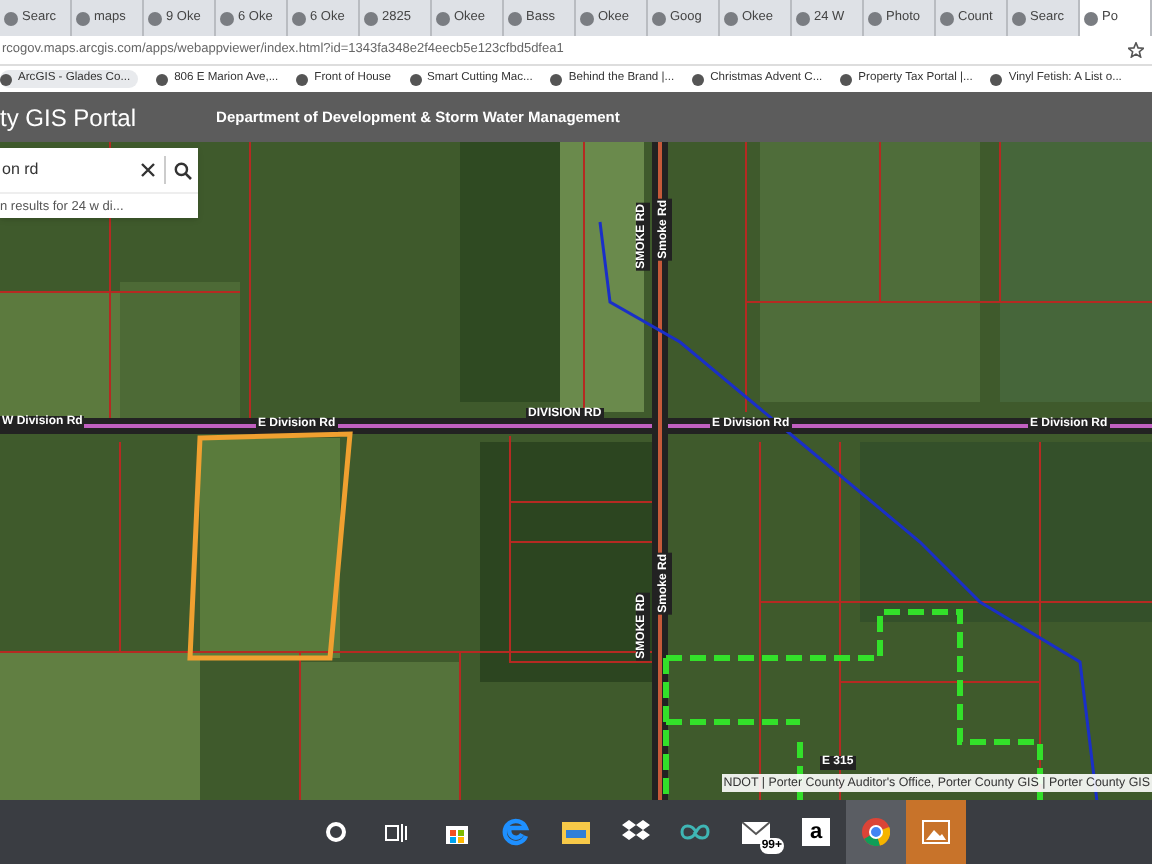 This screenshot has height=864, width=1152. I want to click on amazon-tile: a, so click(816, 832).